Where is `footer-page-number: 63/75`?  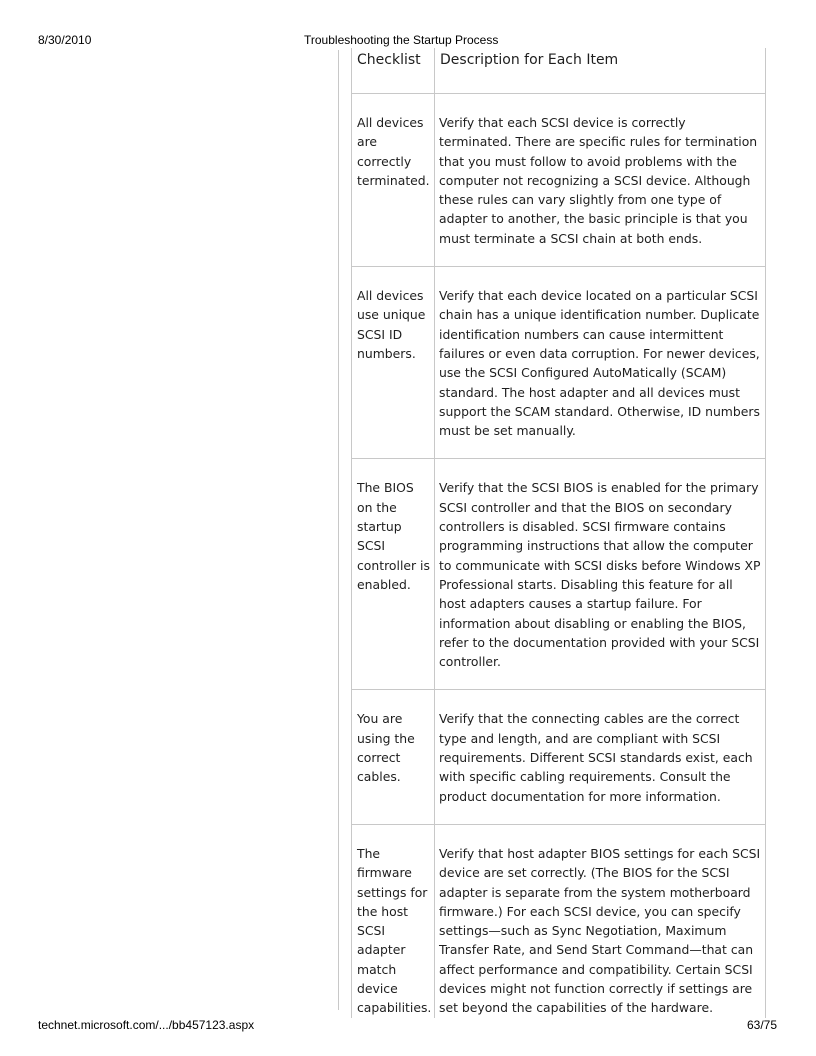
footer-page-number: 63/75 is located at coordinates (761, 1025).